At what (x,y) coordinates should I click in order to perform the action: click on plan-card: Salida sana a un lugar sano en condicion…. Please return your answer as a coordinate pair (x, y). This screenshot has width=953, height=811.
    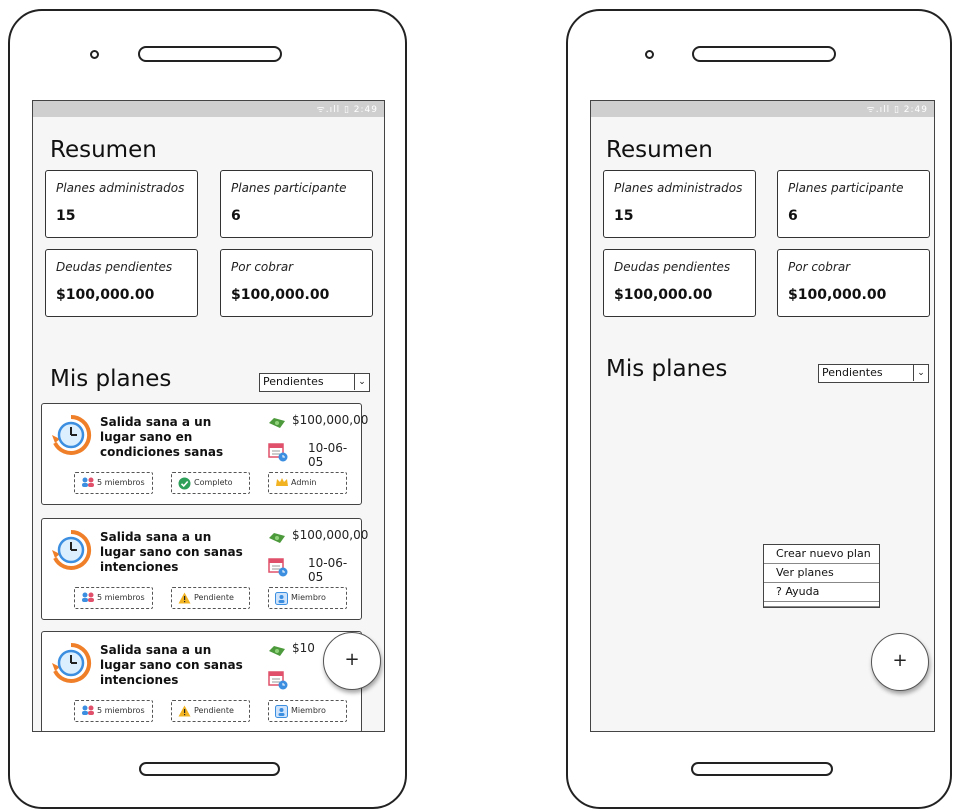
    Looking at the image, I should click on (205, 454).